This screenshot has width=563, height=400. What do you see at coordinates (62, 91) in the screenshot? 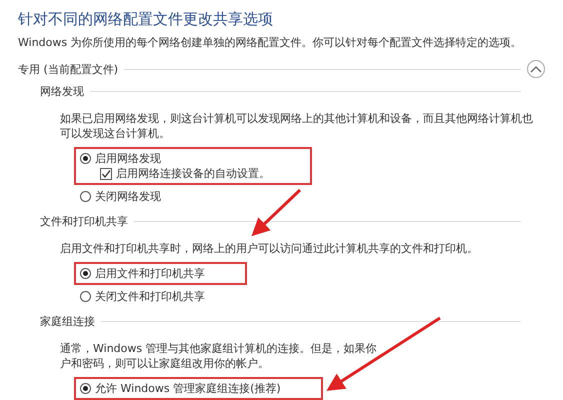
I see `section-title: 网络发现` at bounding box center [62, 91].